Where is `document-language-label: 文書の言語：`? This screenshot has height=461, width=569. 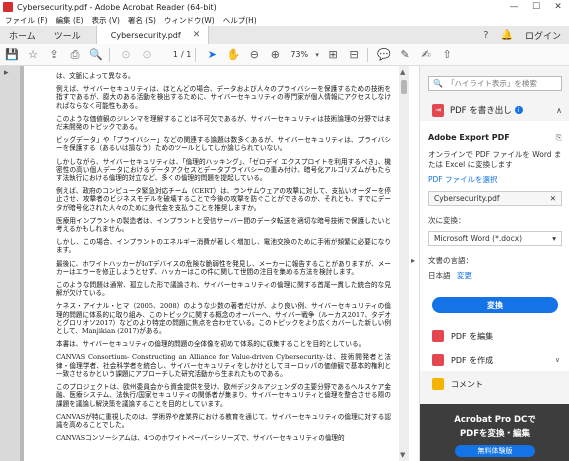
document-language-label: 文書の言語： is located at coordinates (450, 260).